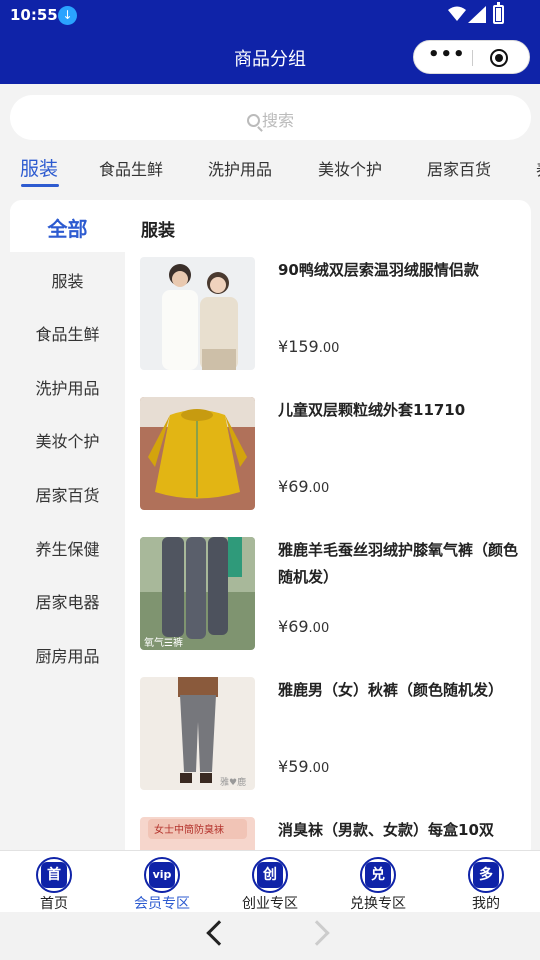 The image size is (540, 960). Describe the element at coordinates (158, 231) in the screenshot. I see `section-title: 服装` at that location.